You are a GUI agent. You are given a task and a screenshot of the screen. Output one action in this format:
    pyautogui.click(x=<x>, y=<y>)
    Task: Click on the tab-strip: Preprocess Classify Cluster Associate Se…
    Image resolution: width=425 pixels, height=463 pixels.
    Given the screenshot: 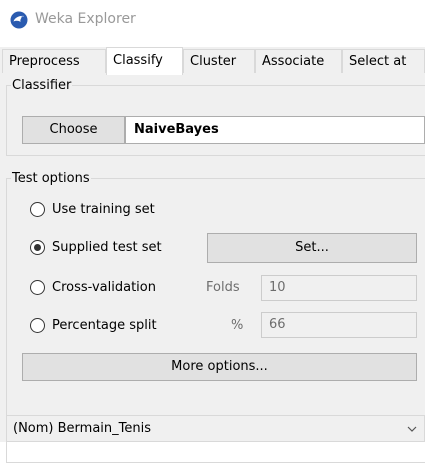 What is the action you would take?
    pyautogui.click(x=212, y=61)
    